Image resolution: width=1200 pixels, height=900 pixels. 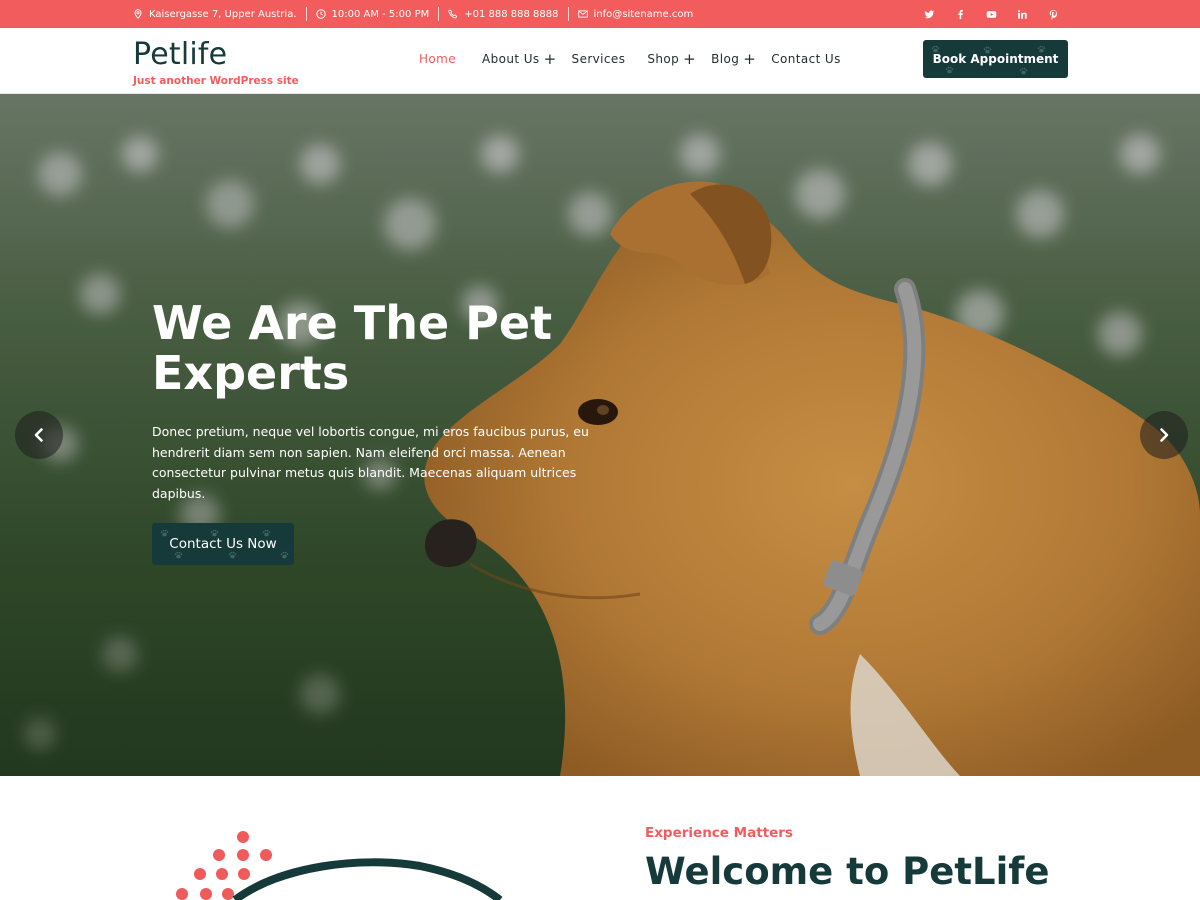 I want to click on email-text: info@sitename.com, so click(x=644, y=14).